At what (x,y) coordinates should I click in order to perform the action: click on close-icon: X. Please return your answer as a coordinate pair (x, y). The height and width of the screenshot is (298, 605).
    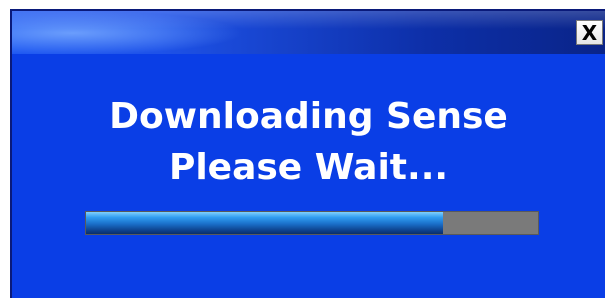
    Looking at the image, I should click on (589, 32).